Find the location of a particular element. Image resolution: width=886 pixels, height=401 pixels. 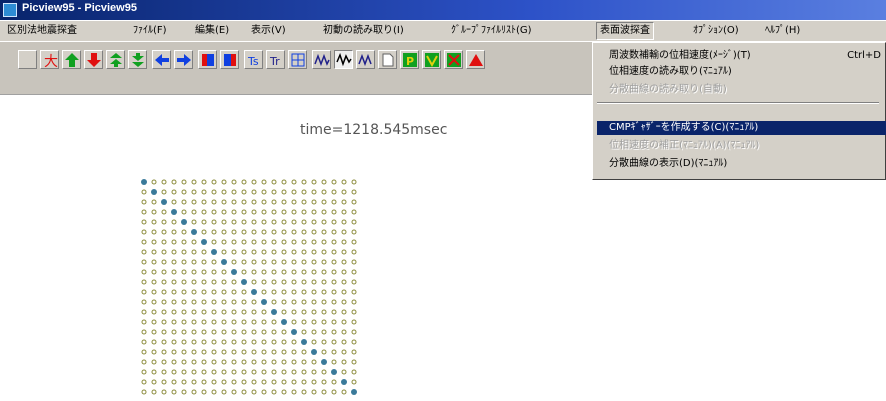

menu-item-phase-velocity-image: 周波数補輸の位相速度(ﾒｰｼﾞ)(T) Ctrl+D is located at coordinates (741, 56).